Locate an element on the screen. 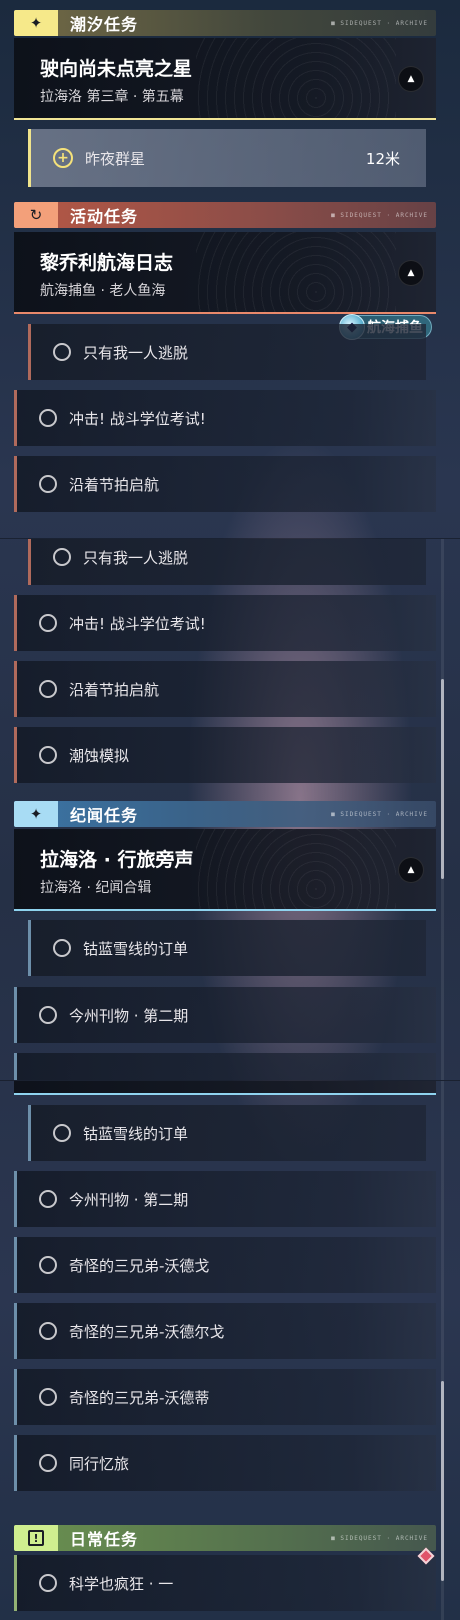 The width and height of the screenshot is (460, 1620). quest-card-subtitle: 拉海洛 第三章 · 第五幕 is located at coordinates (112, 97).